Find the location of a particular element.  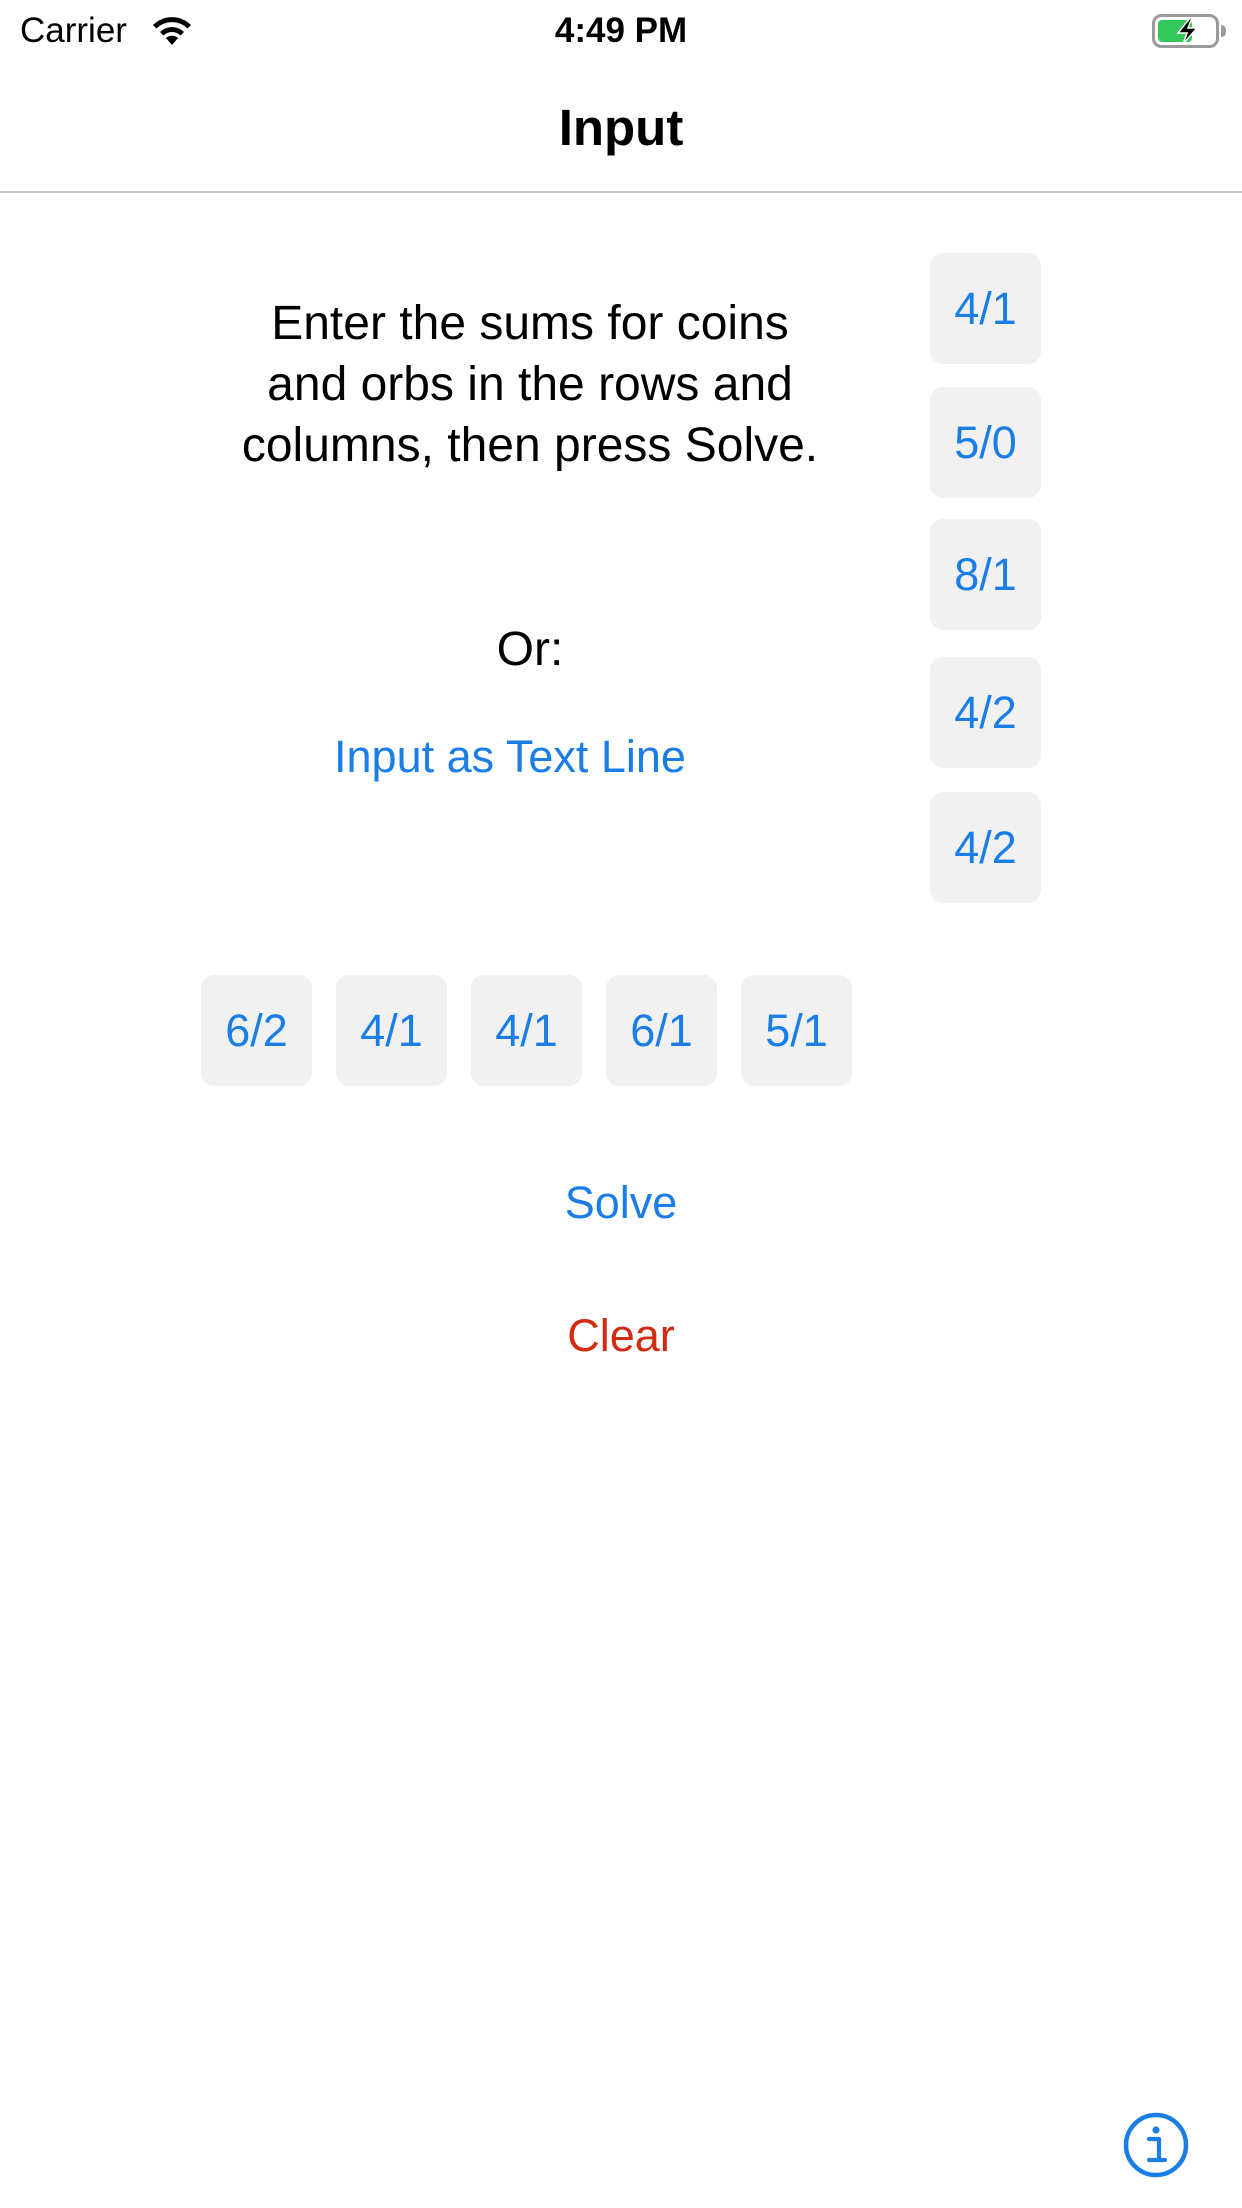

column-sum-tile-2: 4/1 is located at coordinates (391, 1030).